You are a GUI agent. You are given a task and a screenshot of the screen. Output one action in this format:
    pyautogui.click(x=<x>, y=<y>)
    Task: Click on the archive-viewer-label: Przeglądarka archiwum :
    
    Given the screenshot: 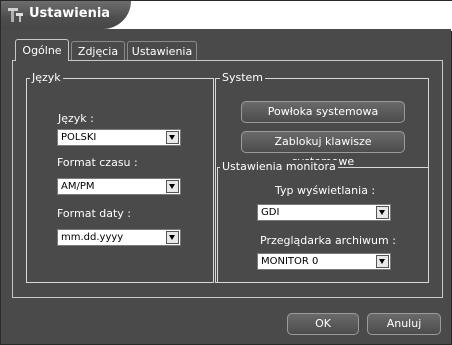 What is the action you would take?
    pyautogui.click(x=328, y=240)
    